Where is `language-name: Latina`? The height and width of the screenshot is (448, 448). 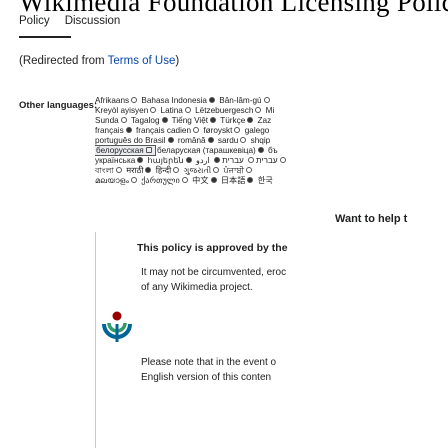 language-name: Latina is located at coordinates (171, 110).